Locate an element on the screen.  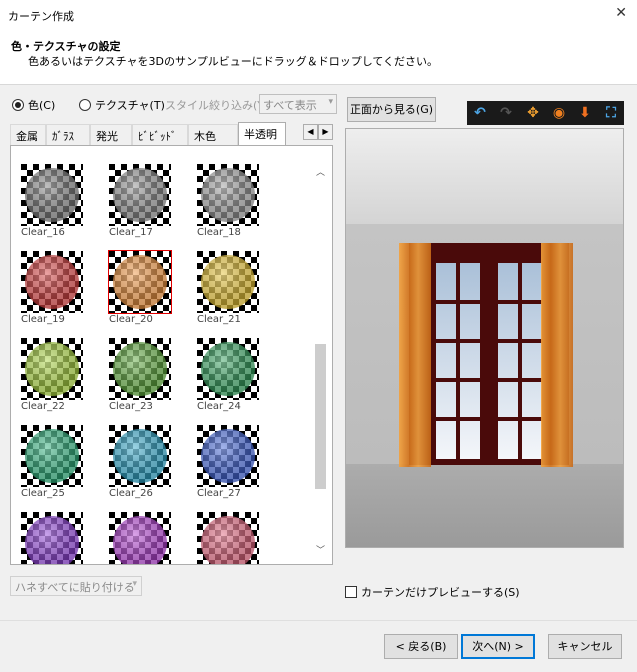
redo-icon: ↷ is located at coordinates (506, 113).